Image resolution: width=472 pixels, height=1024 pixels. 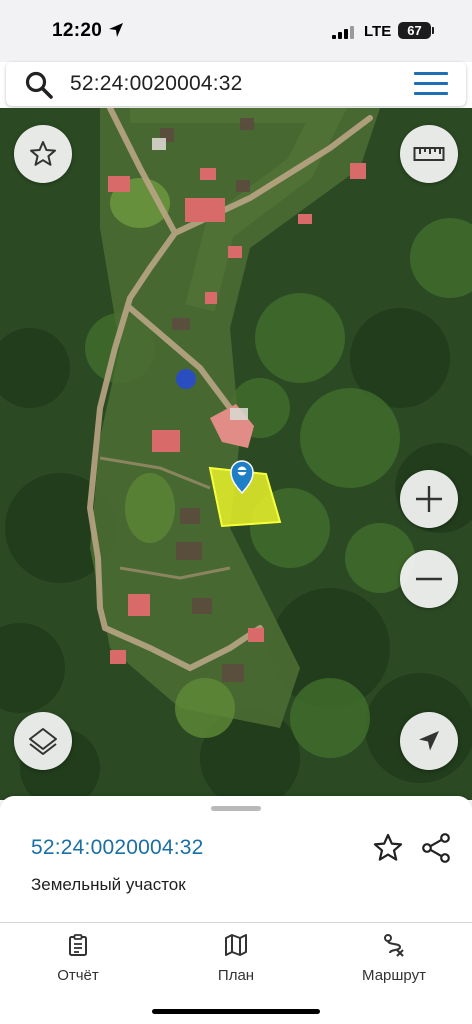 I want to click on plus-icon, so click(x=429, y=499).